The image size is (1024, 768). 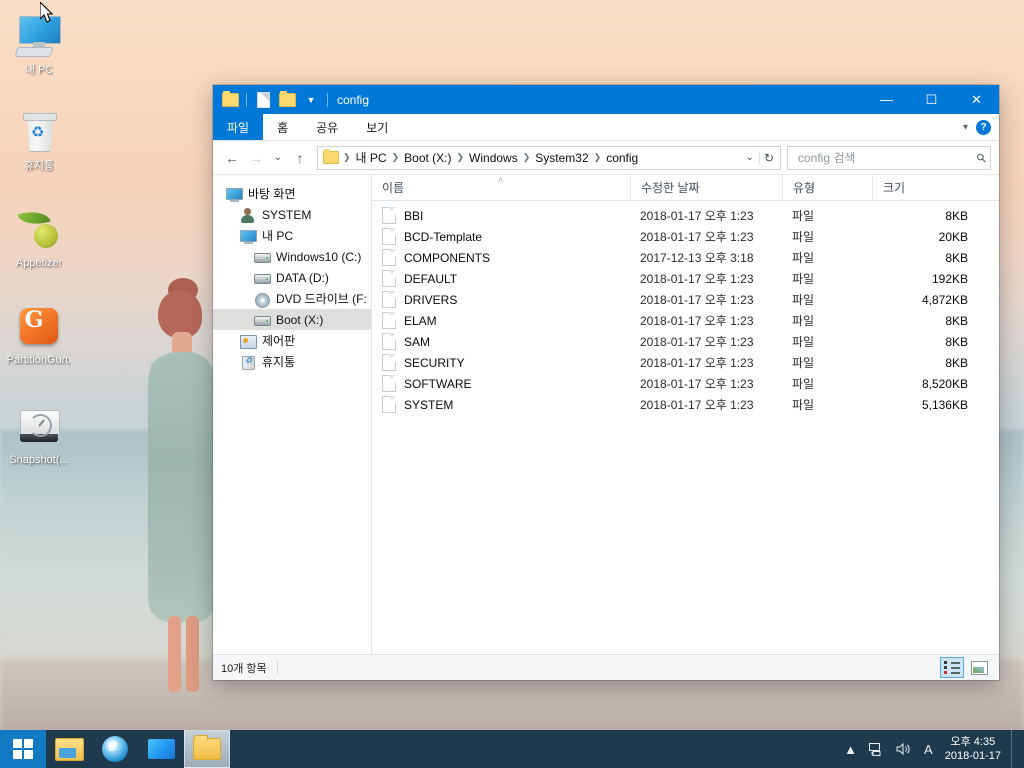 What do you see at coordinates (622, 158) in the screenshot?
I see `breadcrumb-item-config: config` at bounding box center [622, 158].